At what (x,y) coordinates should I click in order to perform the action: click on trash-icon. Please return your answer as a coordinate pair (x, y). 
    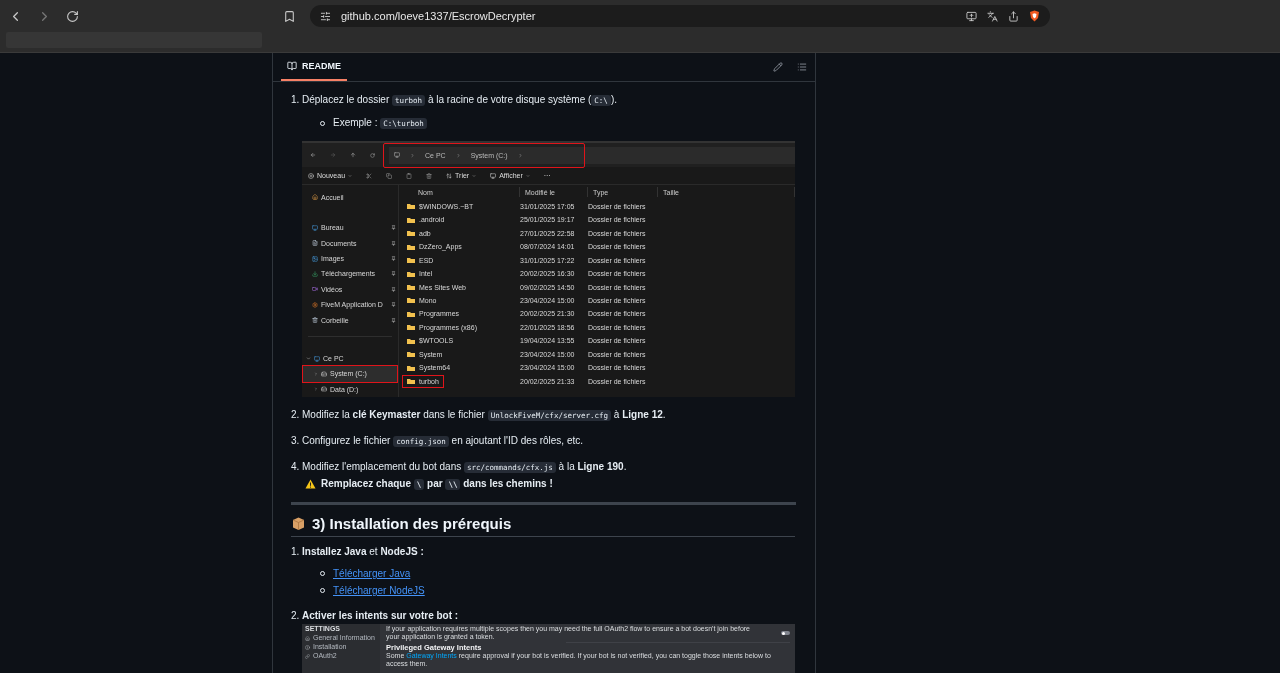
    Looking at the image, I should click on (315, 320).